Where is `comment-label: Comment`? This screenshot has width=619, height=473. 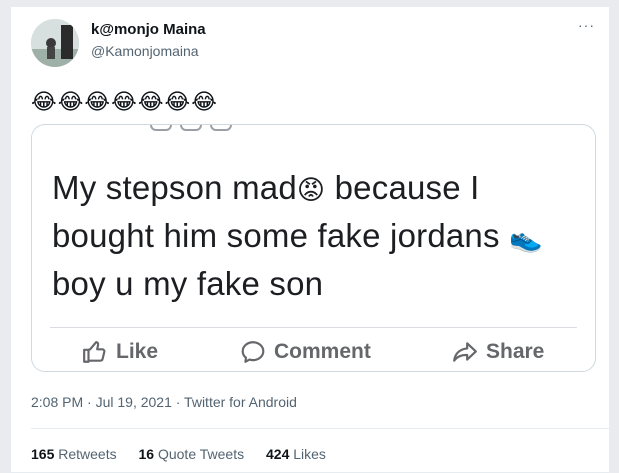
comment-label: Comment is located at coordinates (322, 351).